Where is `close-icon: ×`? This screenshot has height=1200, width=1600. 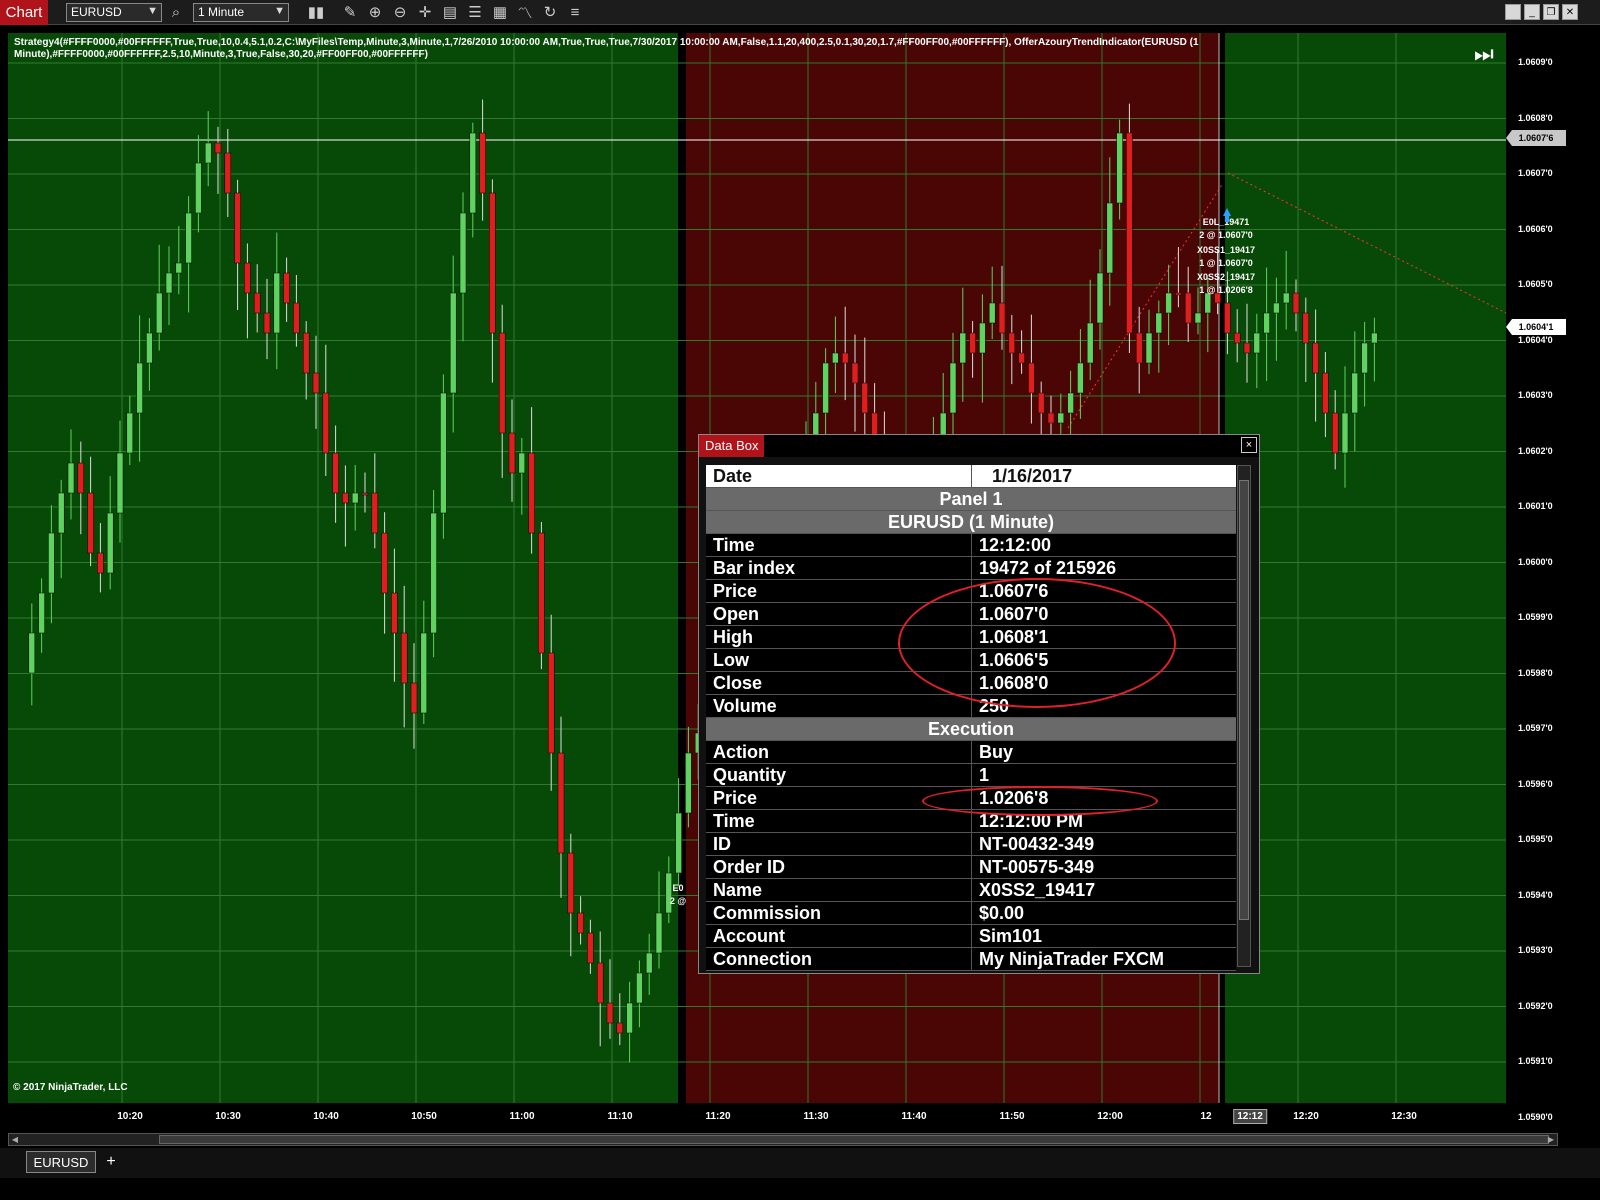 close-icon: × is located at coordinates (1249, 445).